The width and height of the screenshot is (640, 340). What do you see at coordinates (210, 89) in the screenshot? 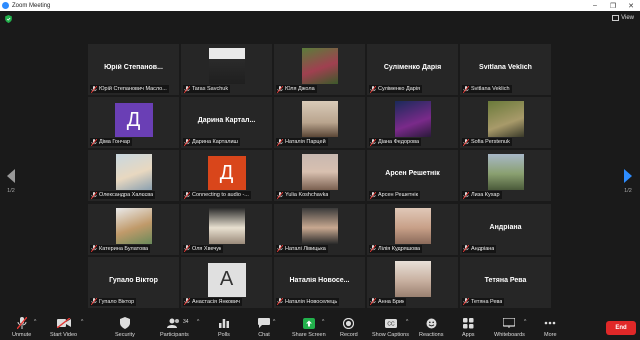
I see `participant-name-label: Taras Savchuk` at bounding box center [210, 89].